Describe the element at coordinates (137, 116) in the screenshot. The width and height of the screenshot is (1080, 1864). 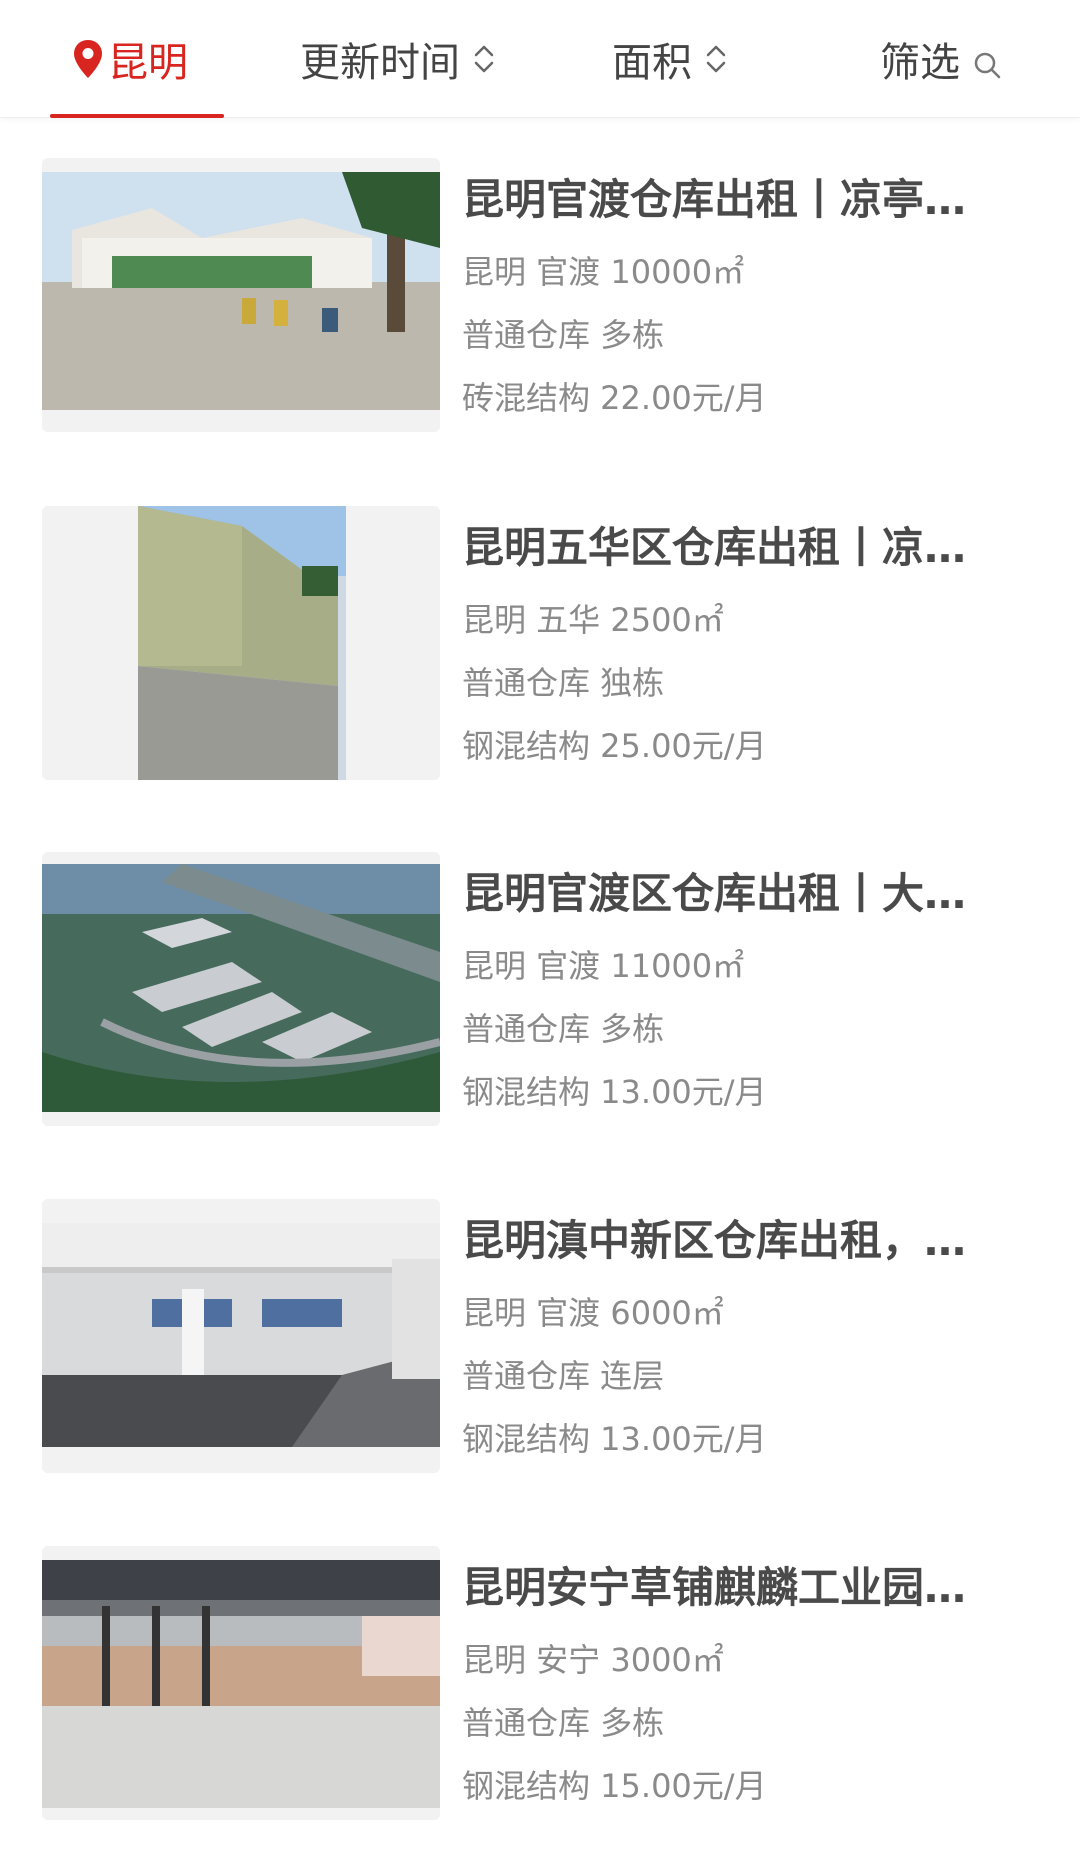
I see `active-tab-underline` at that location.